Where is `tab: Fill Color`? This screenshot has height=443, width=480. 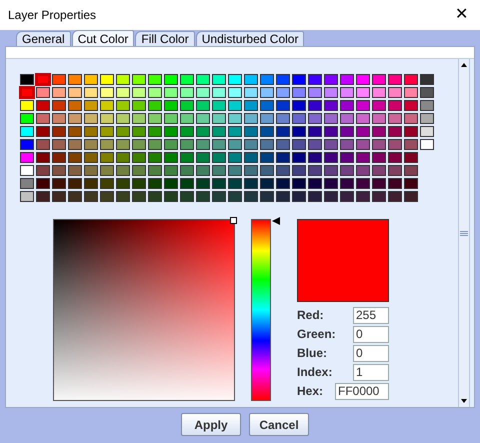 tab: Fill Color is located at coordinates (165, 38).